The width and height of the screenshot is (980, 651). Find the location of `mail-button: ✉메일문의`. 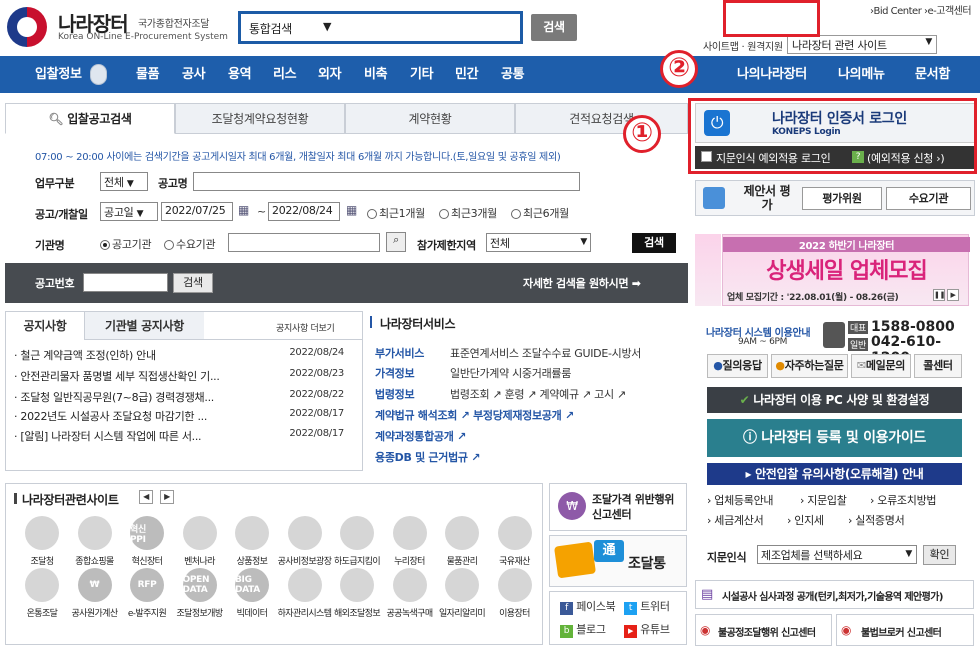

mail-button: ✉메일문의 is located at coordinates (881, 366).